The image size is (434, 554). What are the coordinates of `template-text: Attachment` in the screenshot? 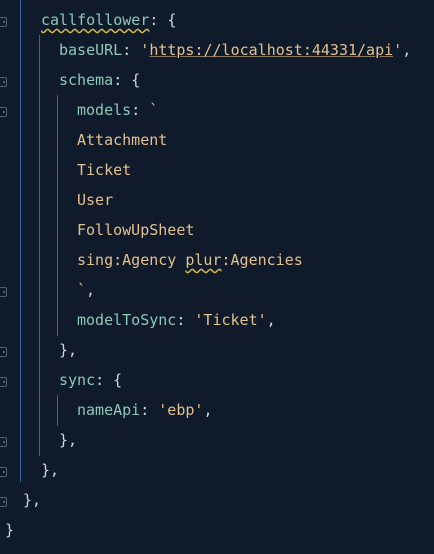 It's located at (122, 140).